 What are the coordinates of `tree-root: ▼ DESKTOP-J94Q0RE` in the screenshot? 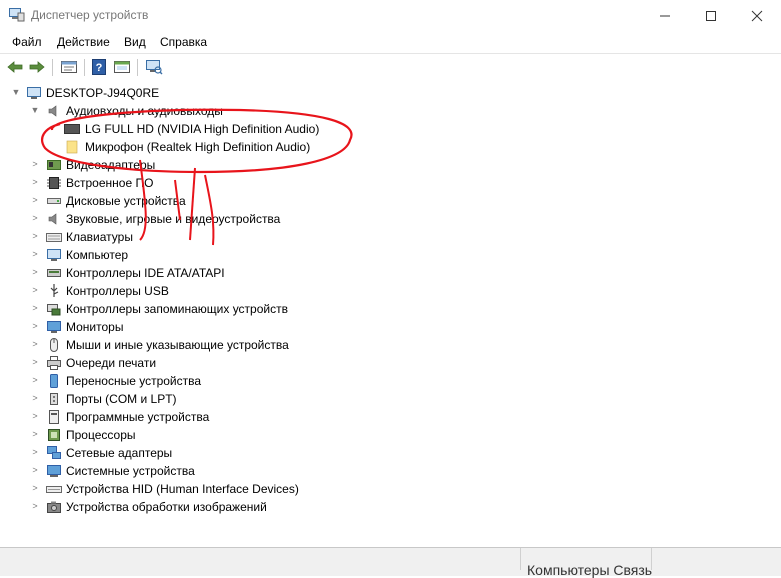 It's located at (380, 93).